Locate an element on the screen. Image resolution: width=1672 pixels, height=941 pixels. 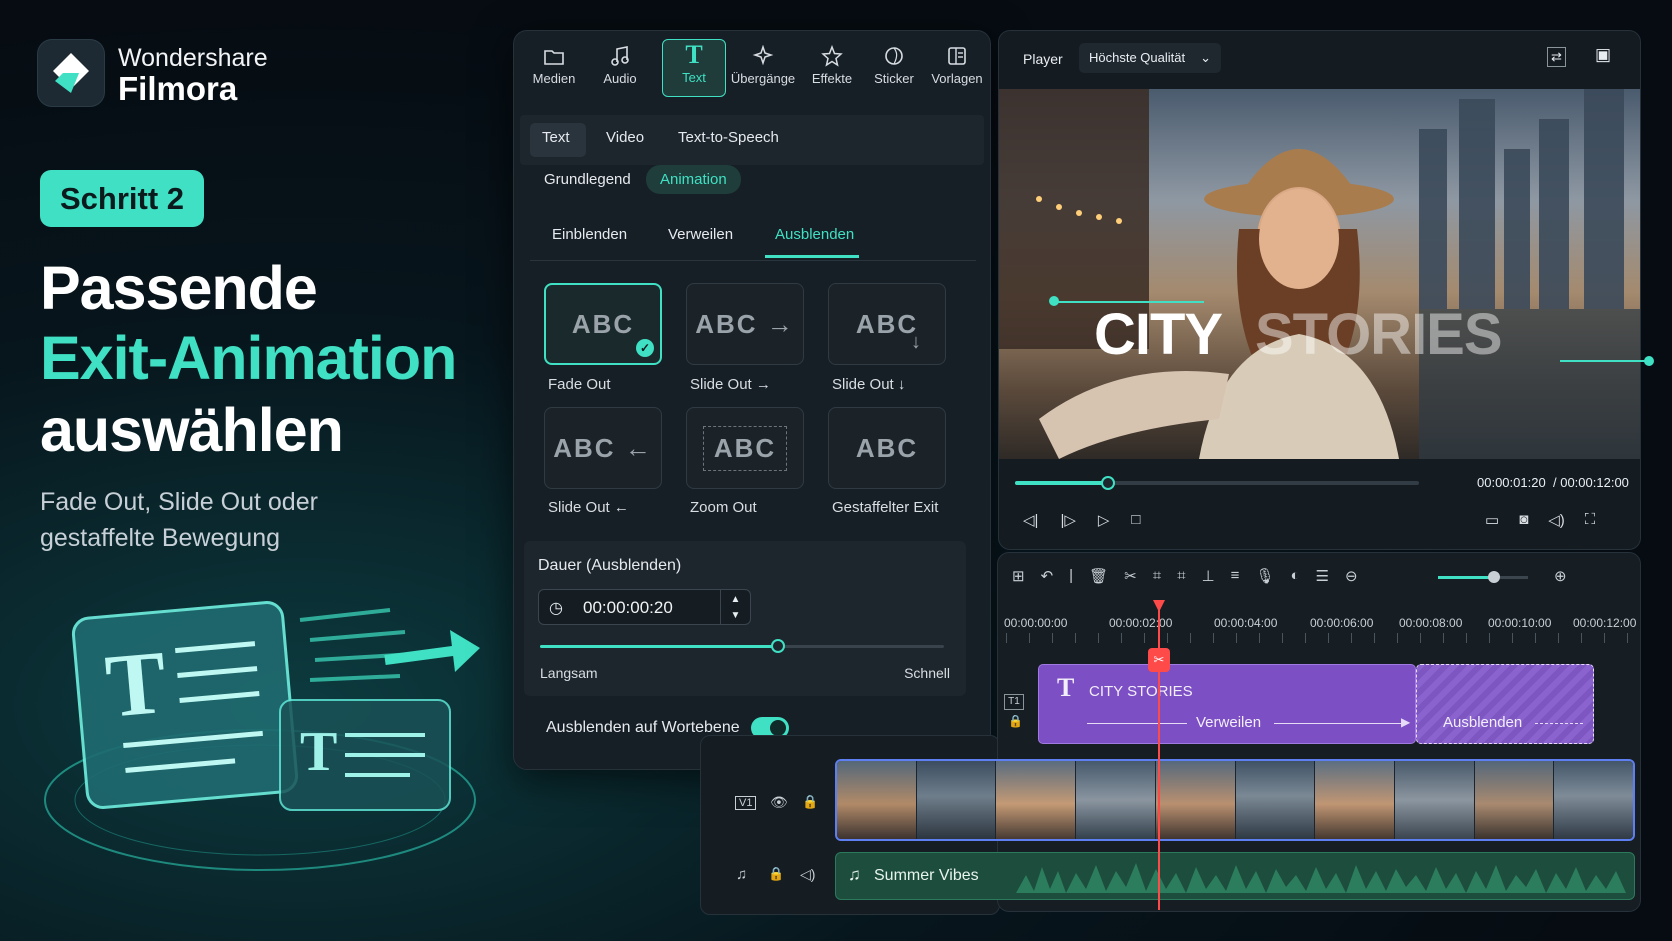
crop-icon: ⌗ is located at coordinates (1157, 576).